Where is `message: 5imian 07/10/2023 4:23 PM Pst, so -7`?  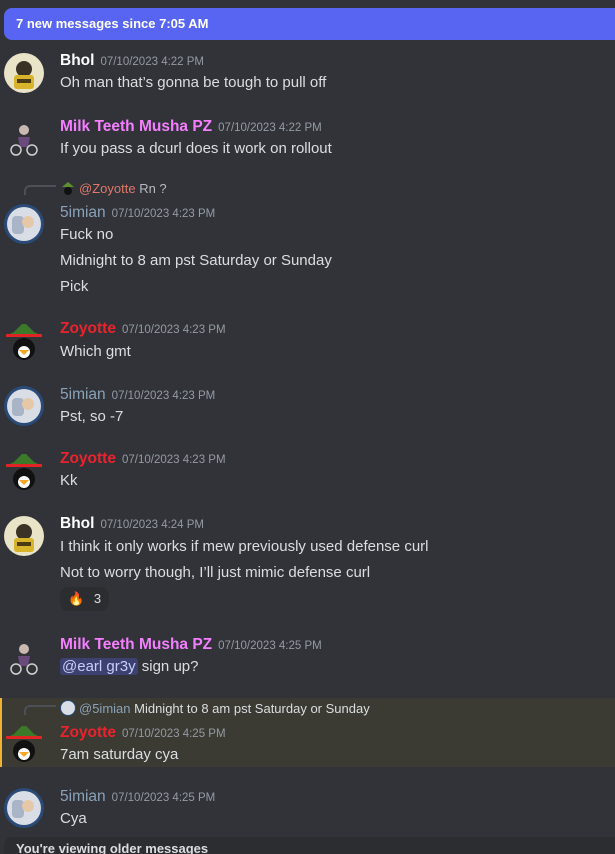
message: 5imian 07/10/2023 4:23 PM Pst, so -7 is located at coordinates (307, 411).